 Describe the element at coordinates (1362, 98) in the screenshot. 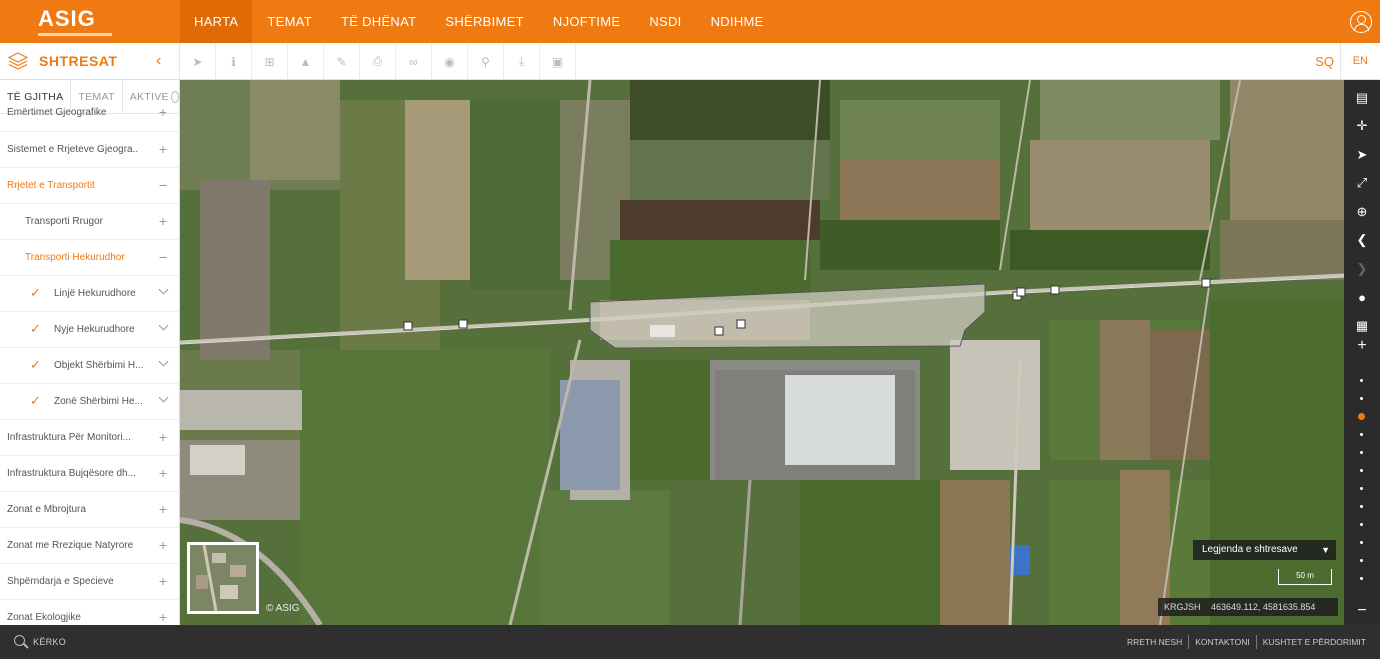

I see `basemap-icon: ▤` at that location.